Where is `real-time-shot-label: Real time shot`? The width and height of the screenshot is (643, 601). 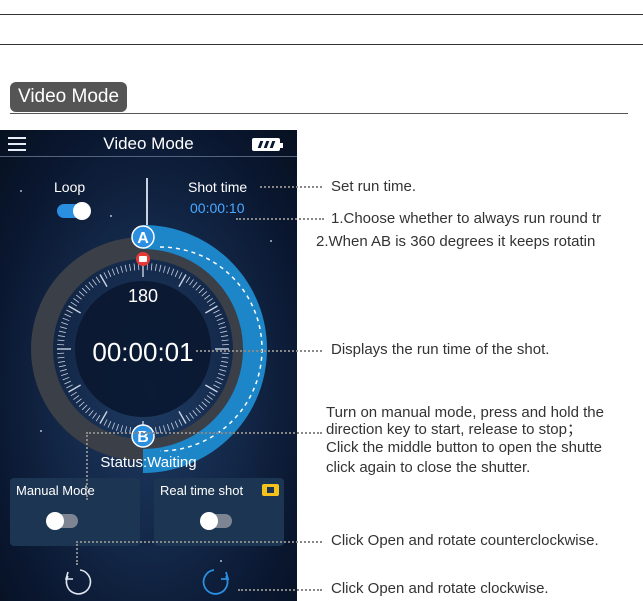
real-time-shot-label: Real time shot is located at coordinates (202, 490).